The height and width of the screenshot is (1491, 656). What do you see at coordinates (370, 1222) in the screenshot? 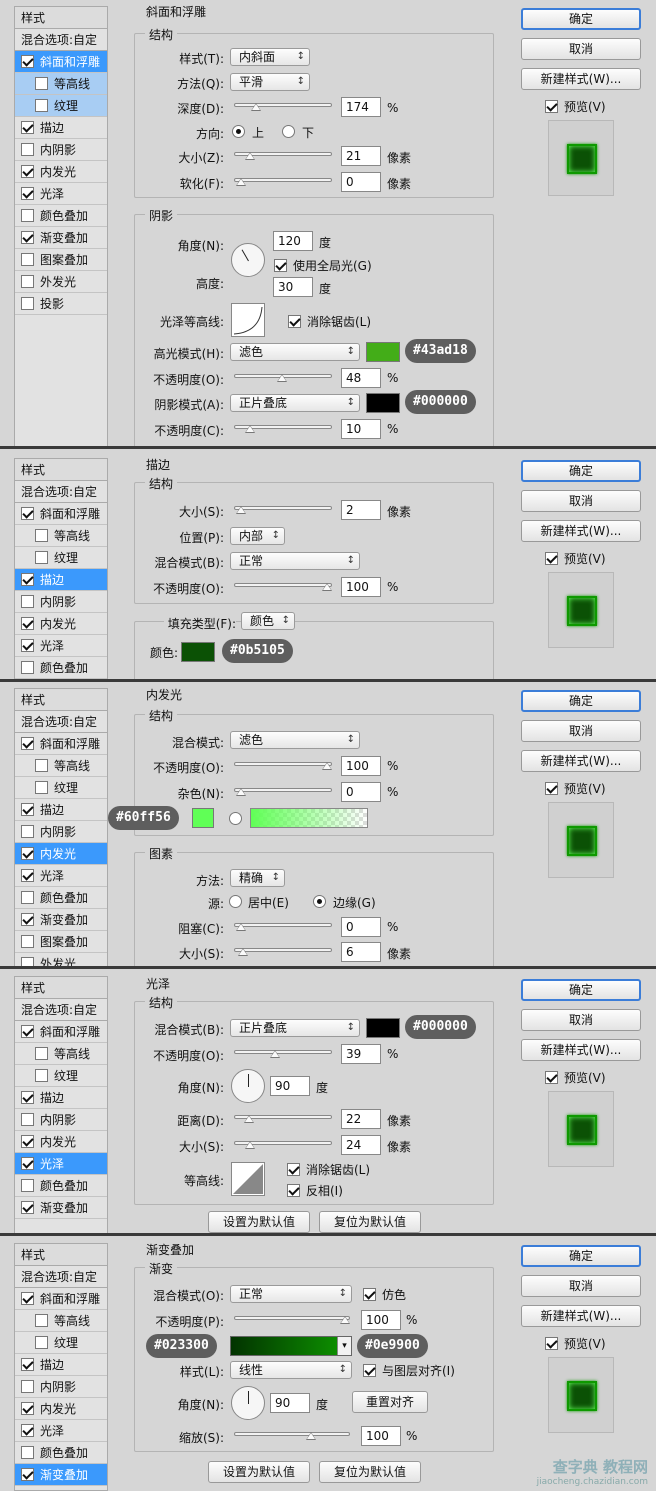
I see `reset-default-button: 复位为默认值` at bounding box center [370, 1222].